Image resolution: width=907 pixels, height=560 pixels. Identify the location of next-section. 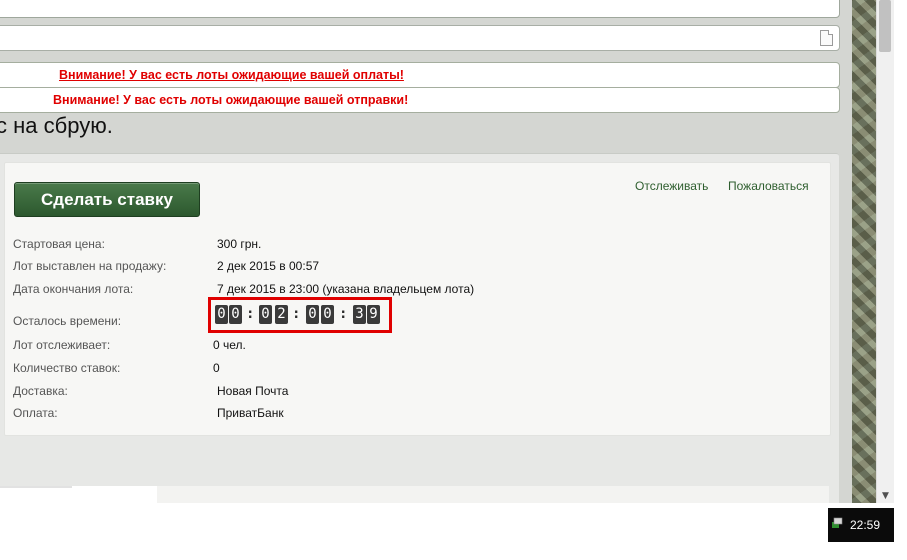
(493, 494).